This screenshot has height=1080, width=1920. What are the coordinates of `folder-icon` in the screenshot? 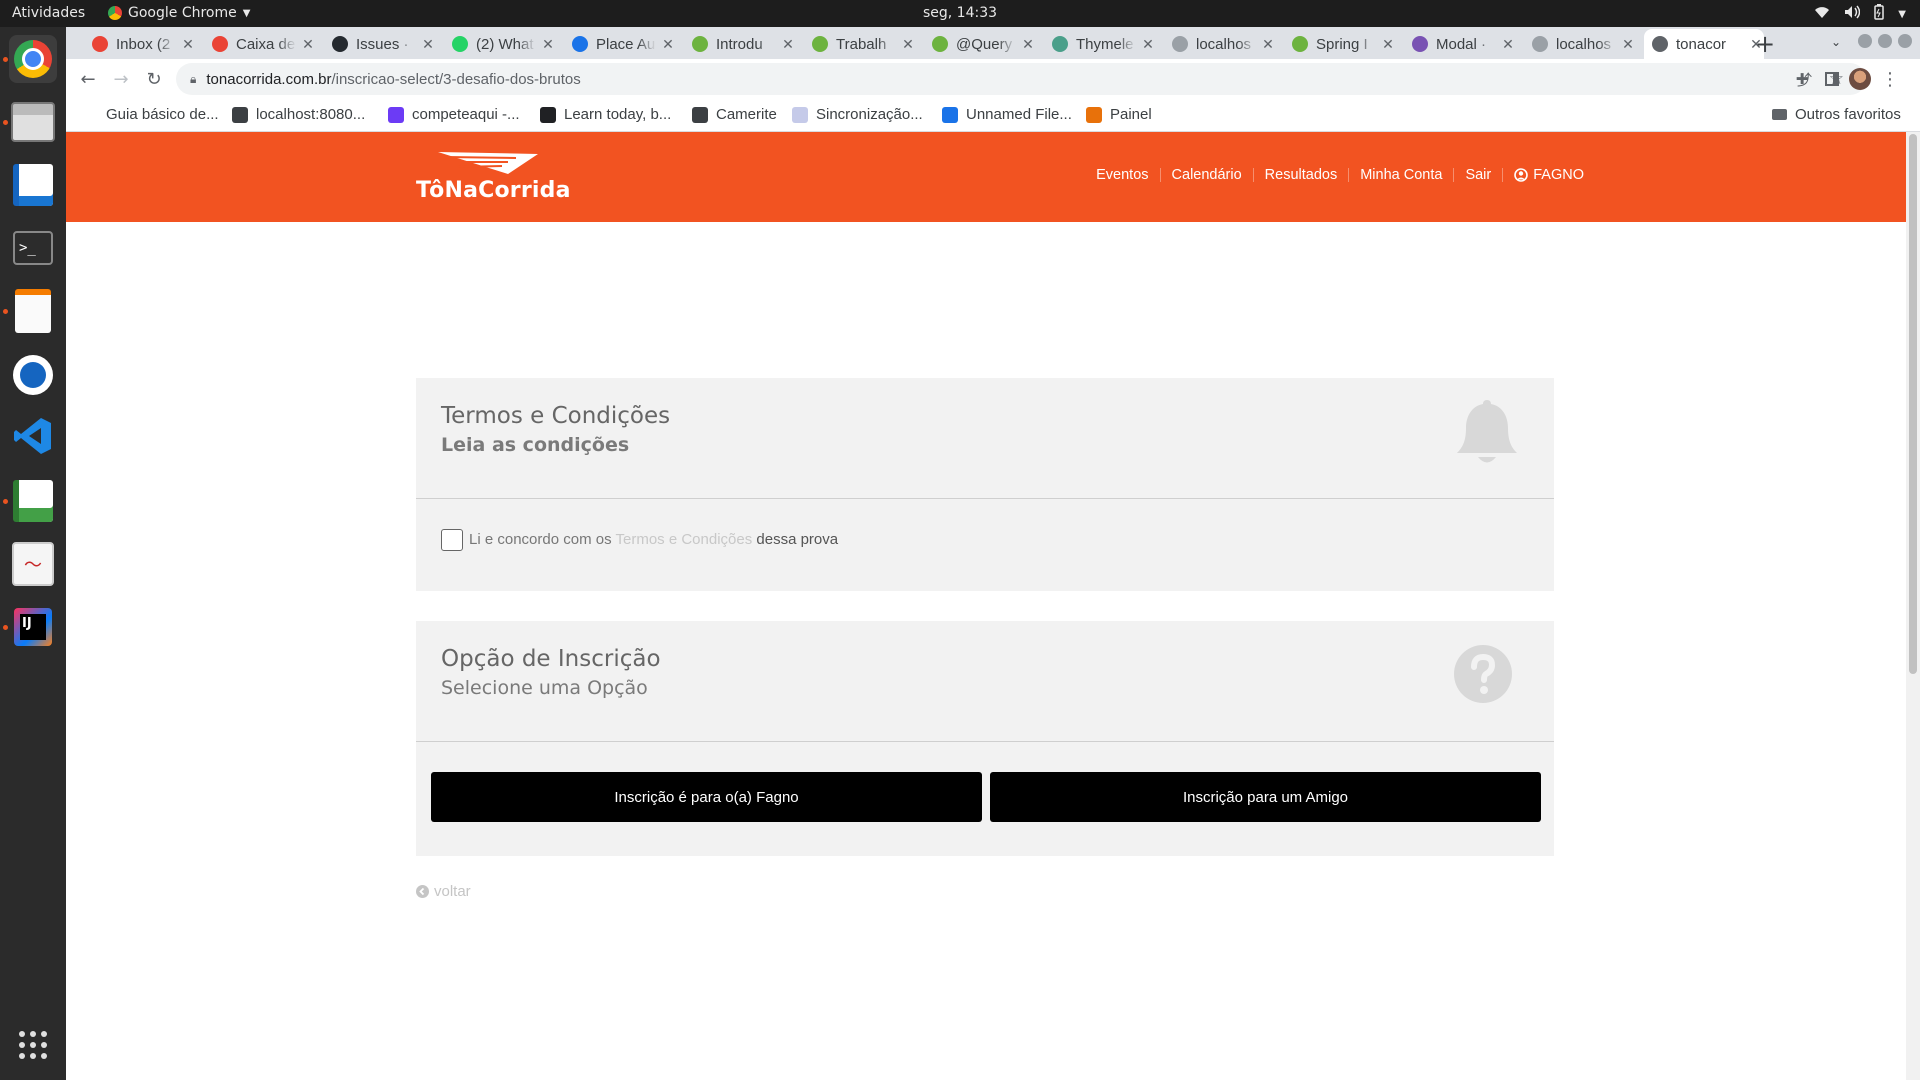 It's located at (1779, 114).